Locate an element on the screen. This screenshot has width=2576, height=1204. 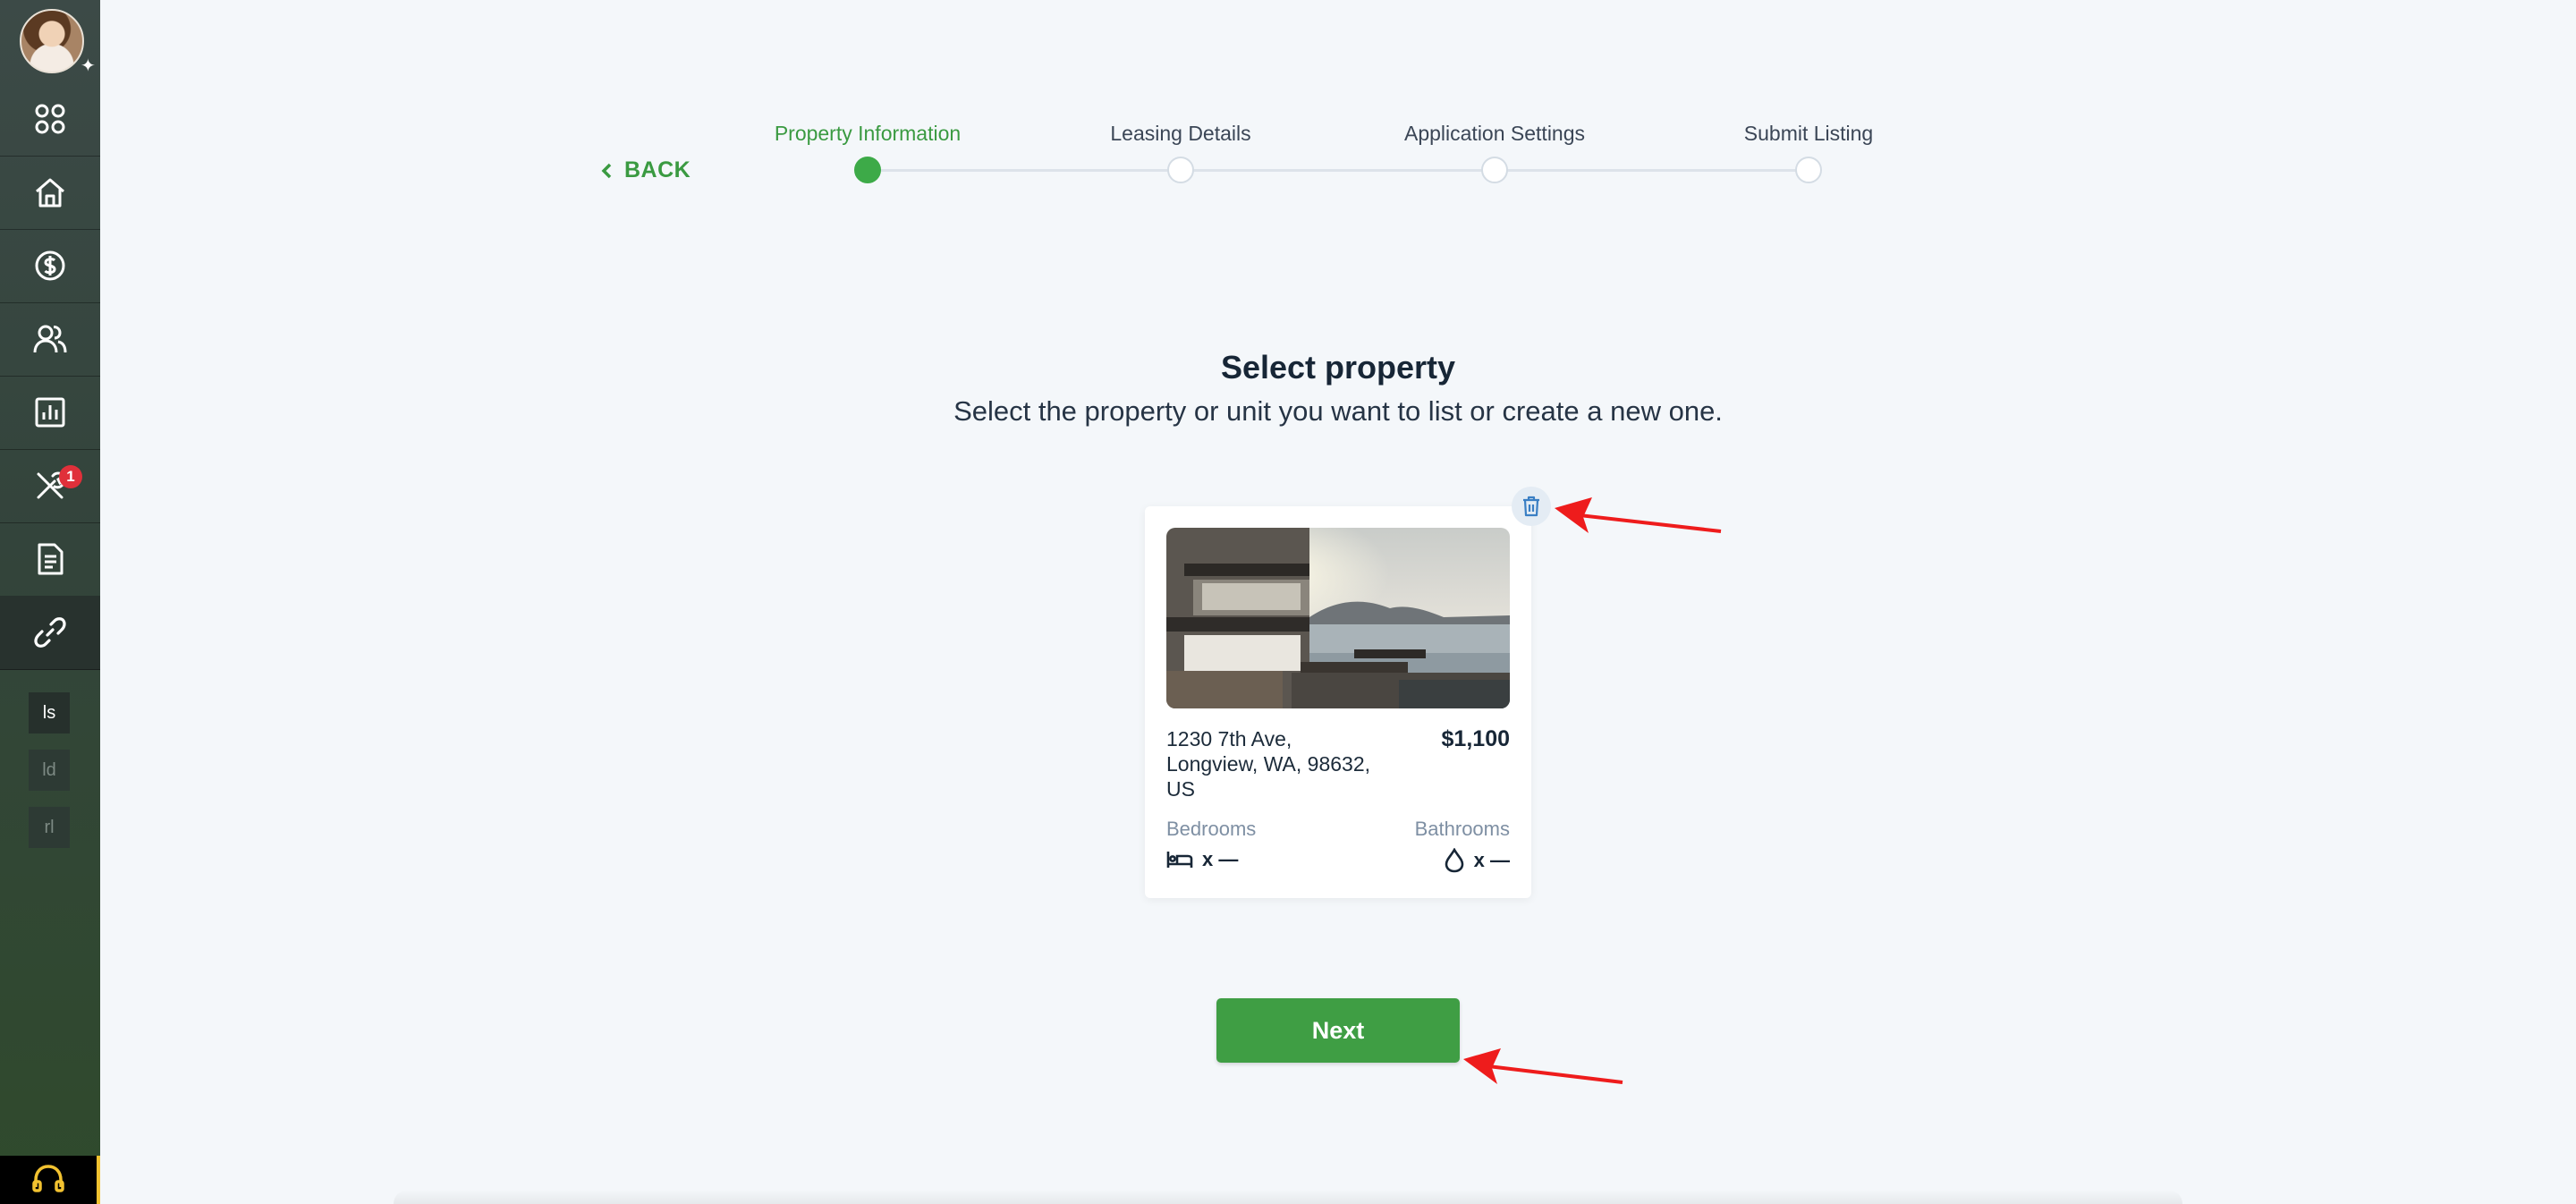
sidebar-mini-item: rl is located at coordinates (49, 828).